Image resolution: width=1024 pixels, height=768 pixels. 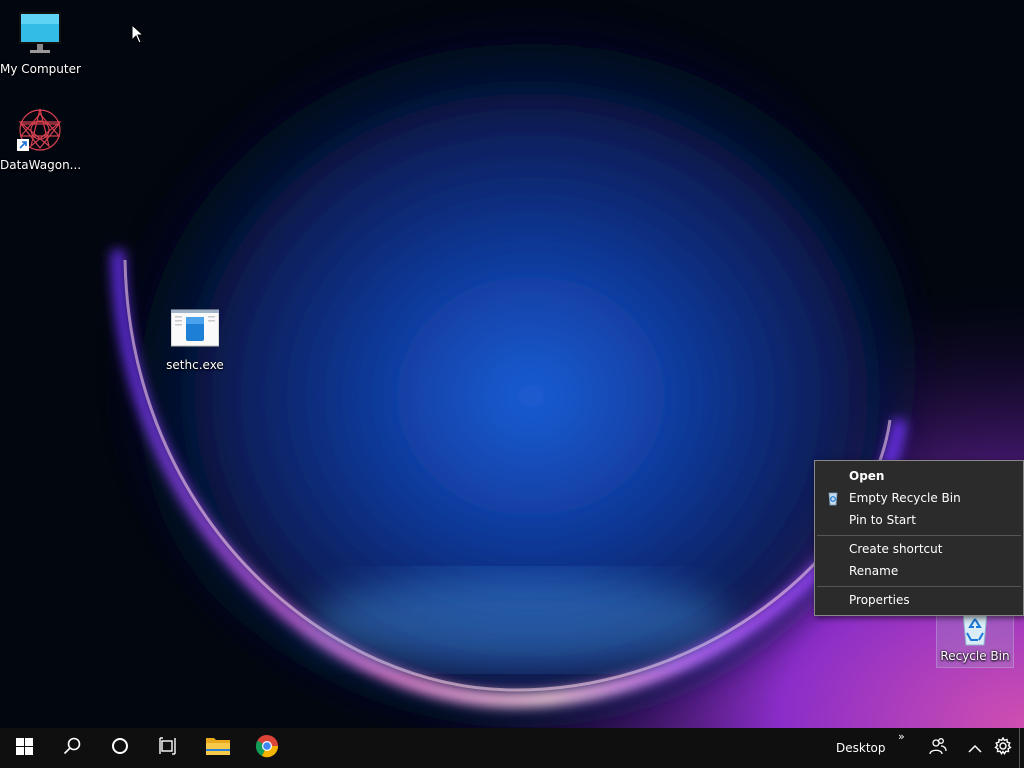 What do you see at coordinates (919, 600) in the screenshot?
I see `menu-item-properties: Properties` at bounding box center [919, 600].